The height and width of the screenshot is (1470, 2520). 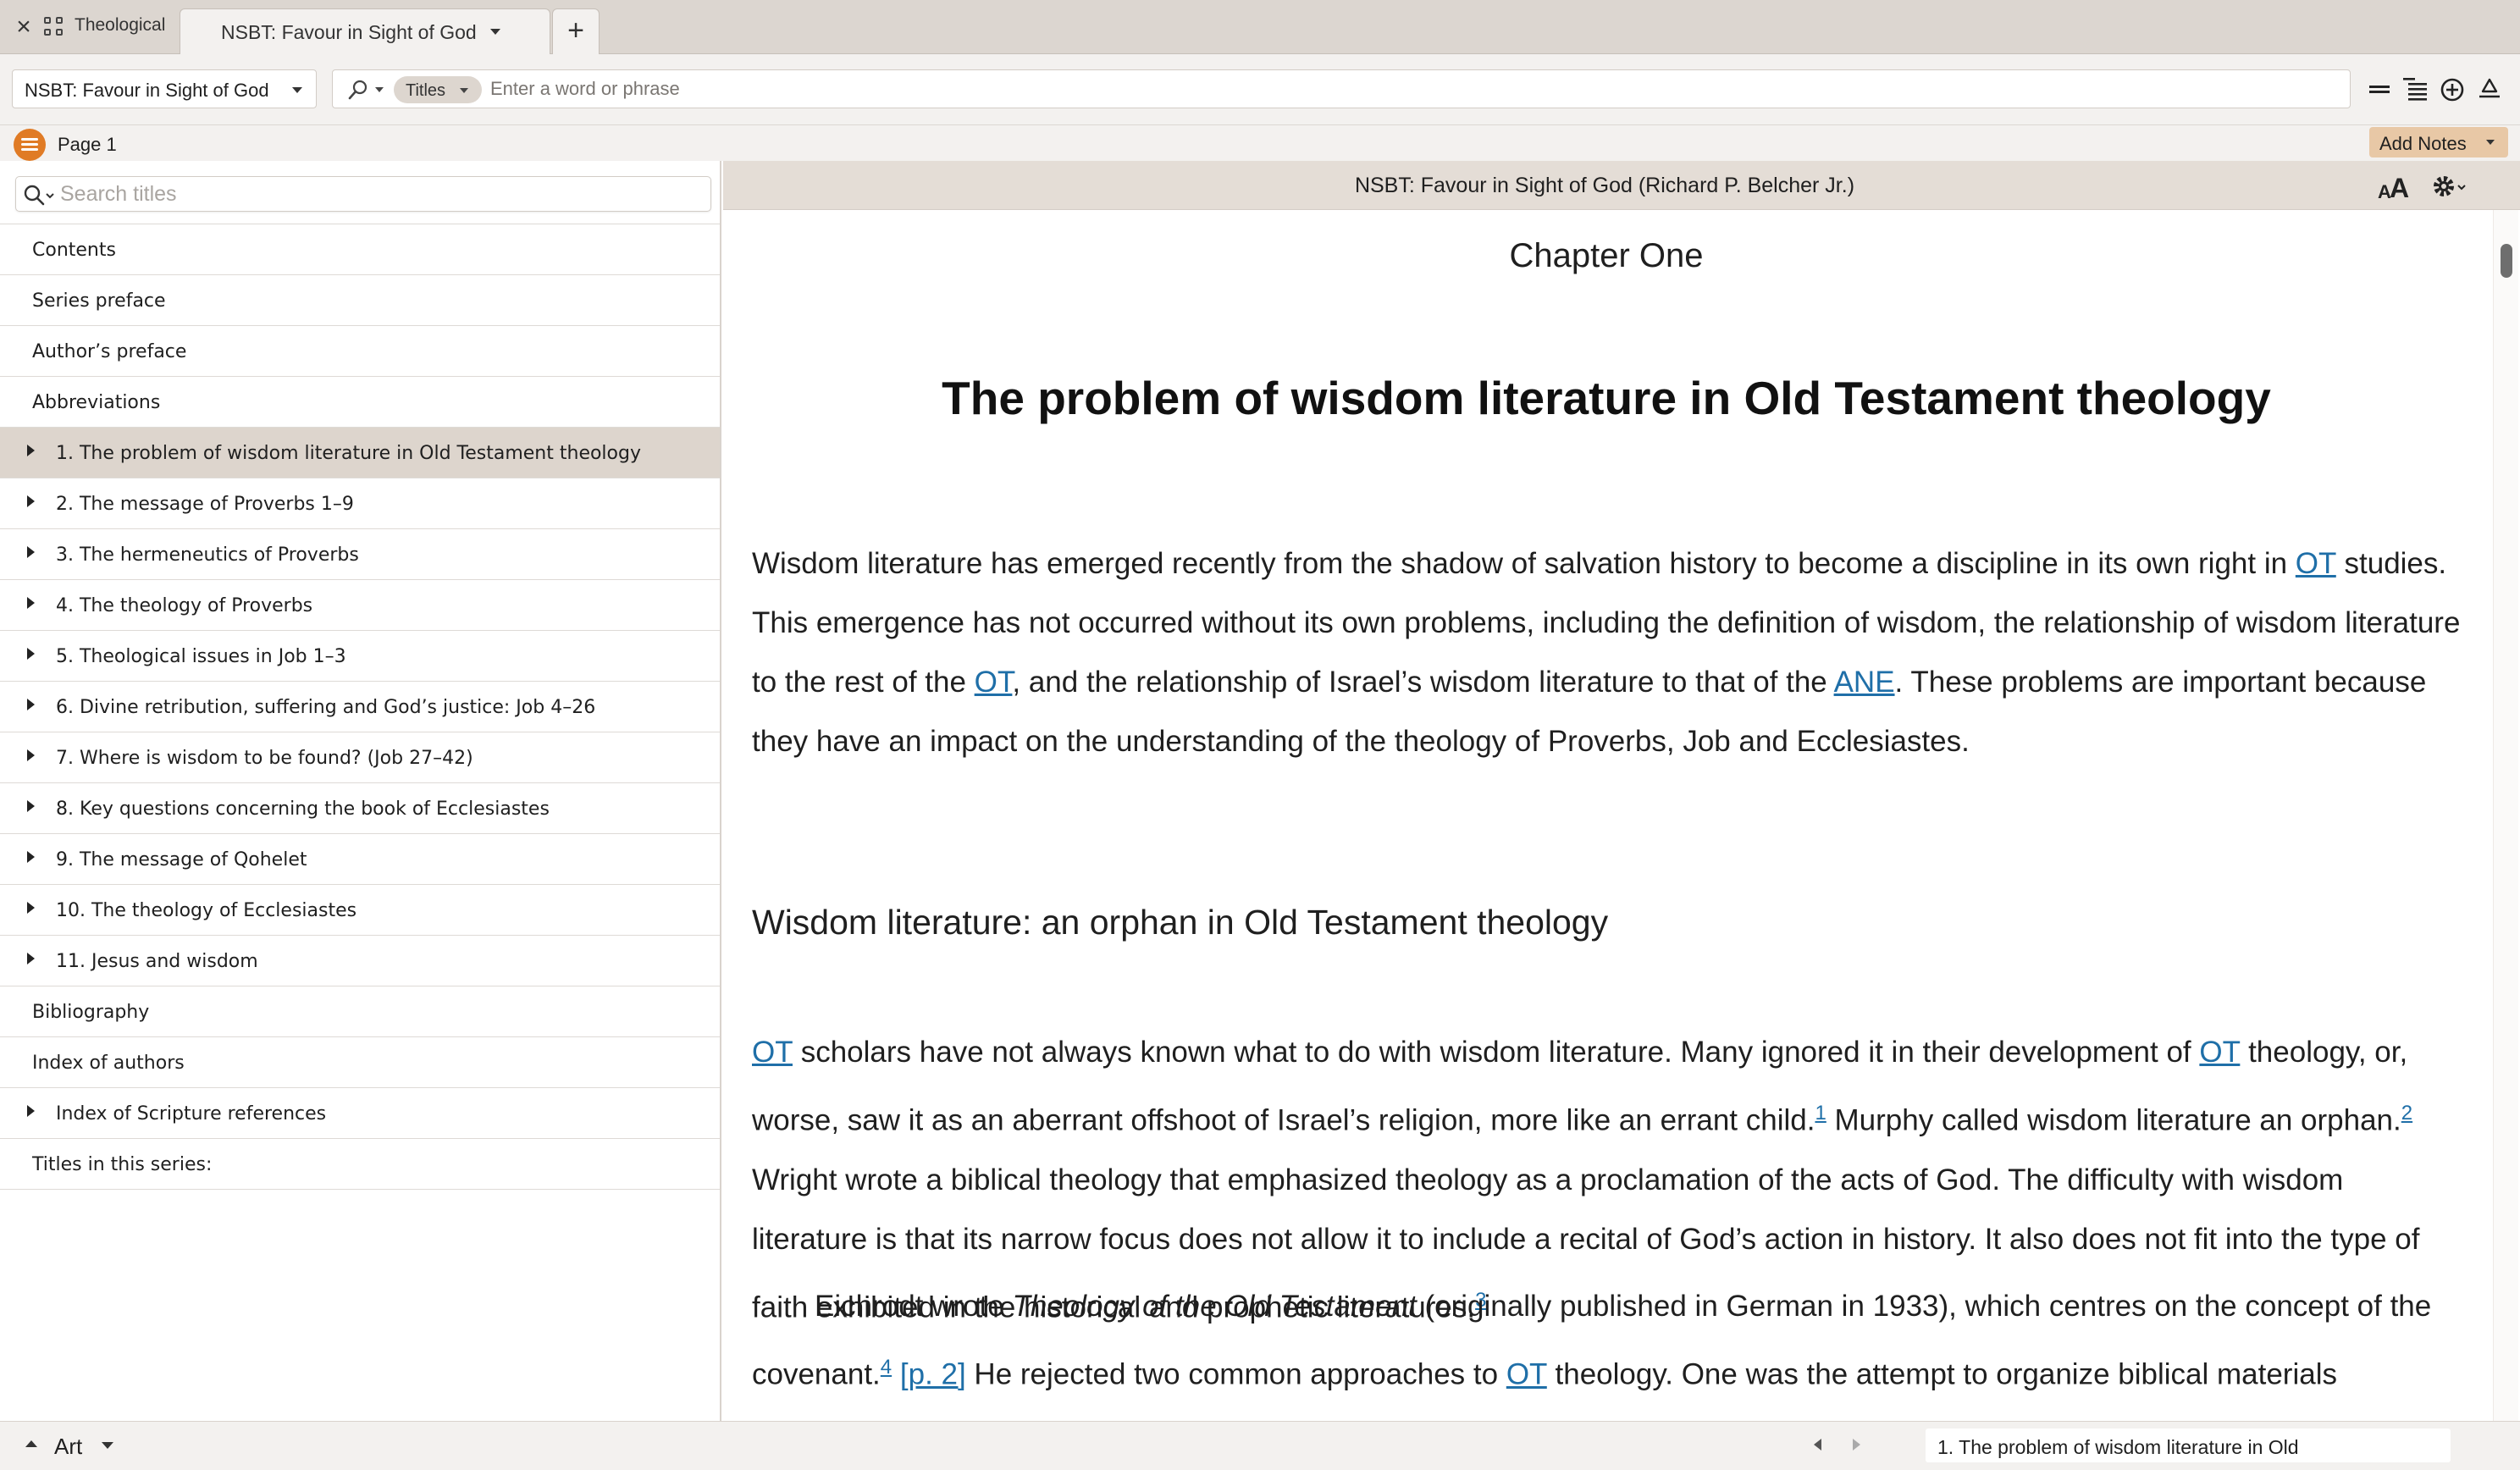 I want to click on table-of-contents-icon, so click(x=30, y=145).